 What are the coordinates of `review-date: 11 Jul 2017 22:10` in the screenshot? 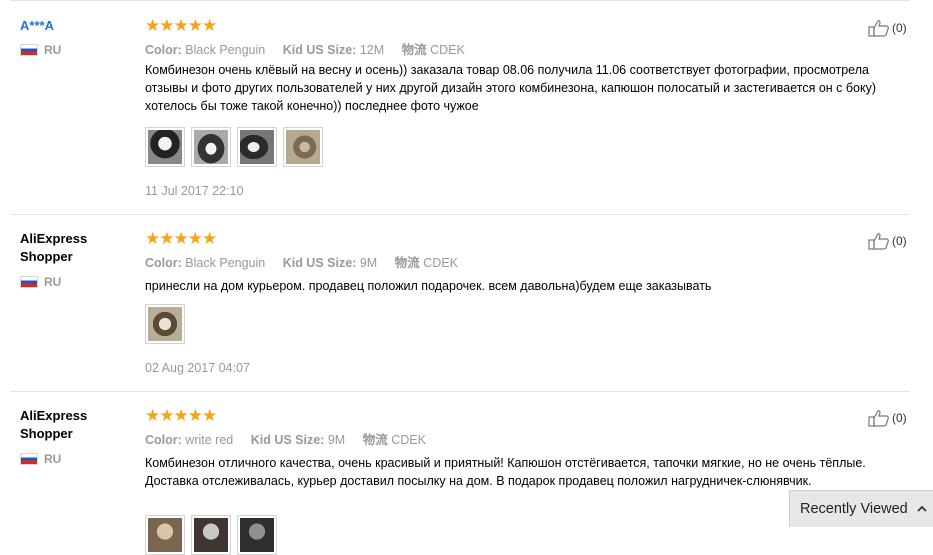 It's located at (194, 191).